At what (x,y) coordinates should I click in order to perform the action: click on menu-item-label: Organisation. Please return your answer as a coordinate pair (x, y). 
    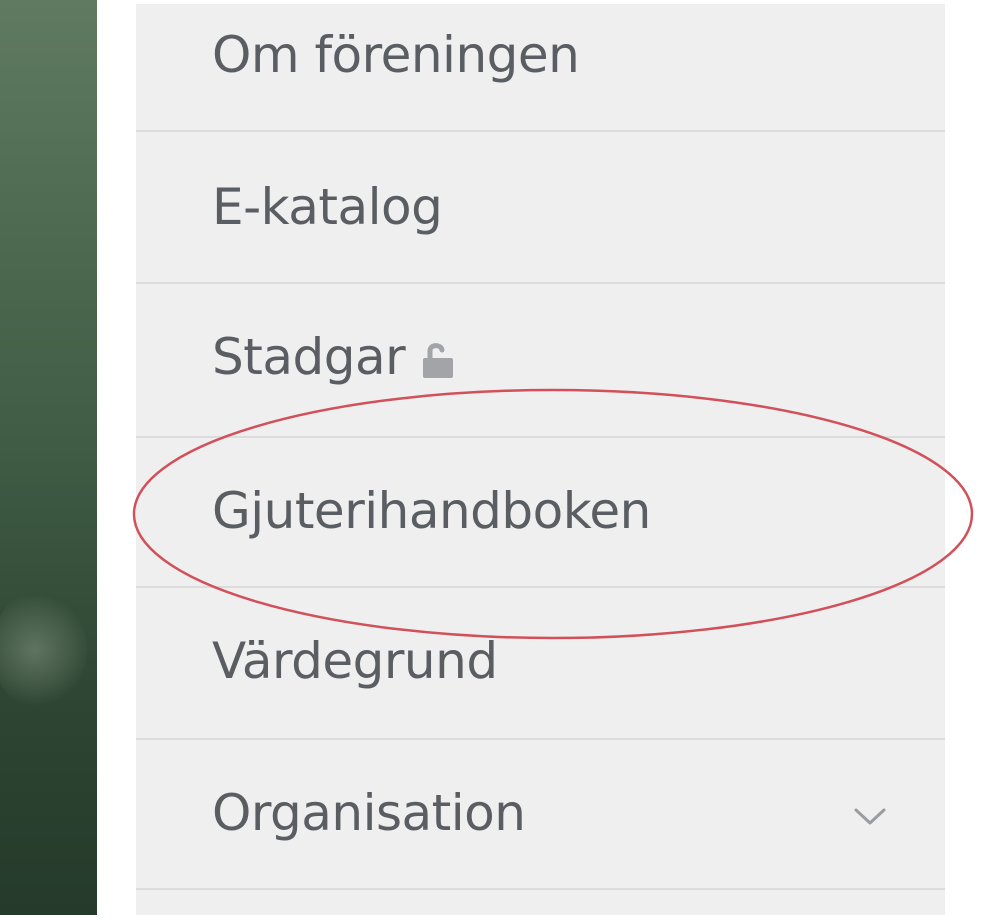
    Looking at the image, I should click on (369, 813).